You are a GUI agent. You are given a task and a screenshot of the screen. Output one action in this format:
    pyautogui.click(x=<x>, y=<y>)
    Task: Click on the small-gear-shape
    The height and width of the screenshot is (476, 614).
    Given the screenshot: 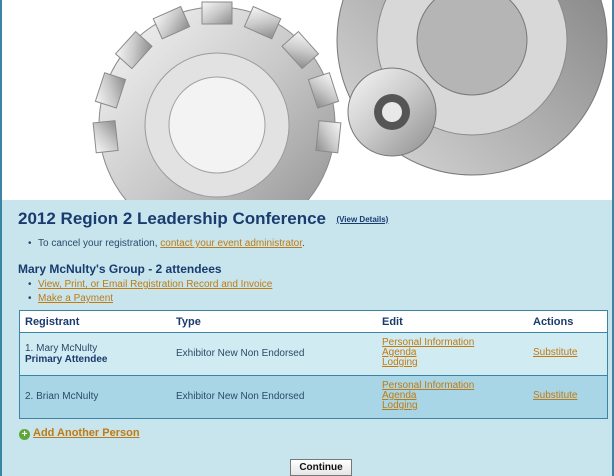 What is the action you would take?
    pyautogui.click(x=392, y=112)
    